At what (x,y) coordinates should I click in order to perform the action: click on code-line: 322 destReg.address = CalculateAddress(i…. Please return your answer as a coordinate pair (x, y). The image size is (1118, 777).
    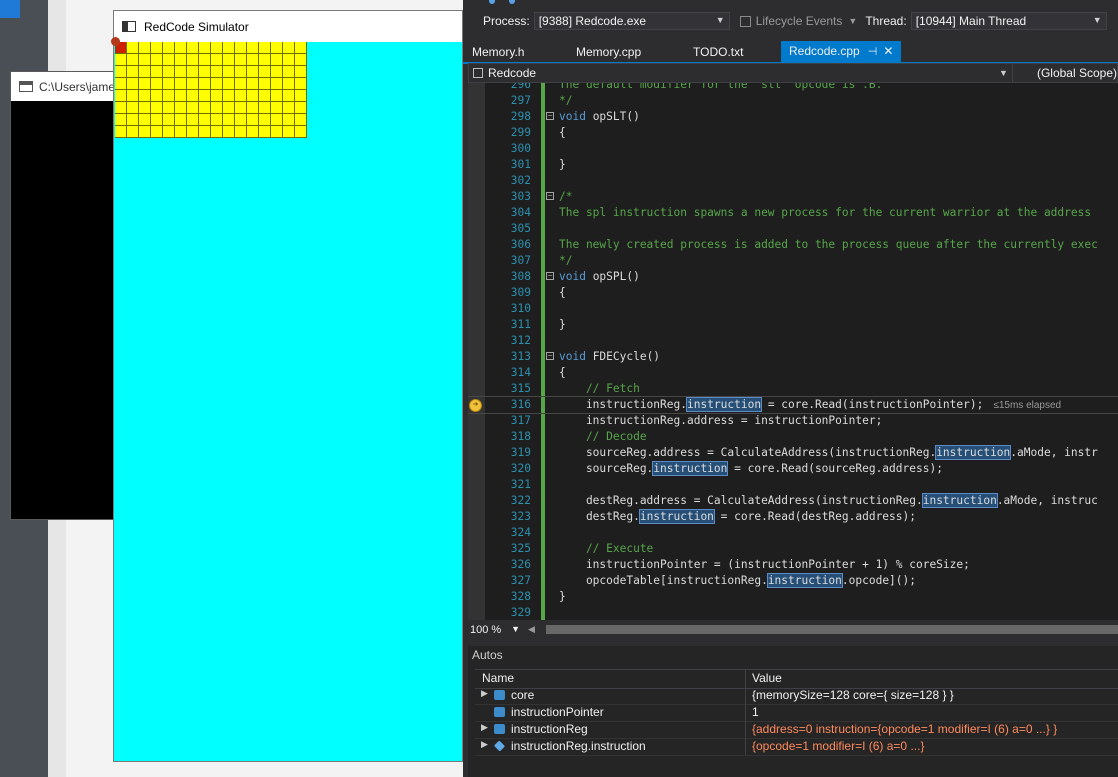
    Looking at the image, I should click on (793, 501).